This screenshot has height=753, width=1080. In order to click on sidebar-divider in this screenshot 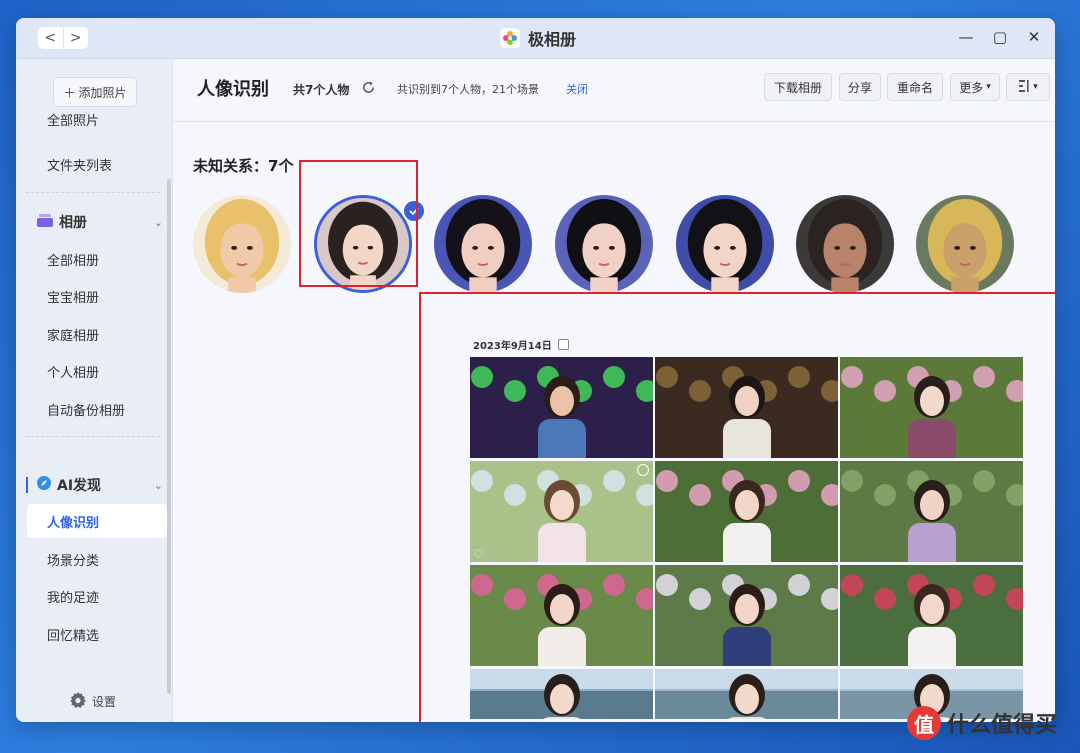, I will do `click(93, 192)`.